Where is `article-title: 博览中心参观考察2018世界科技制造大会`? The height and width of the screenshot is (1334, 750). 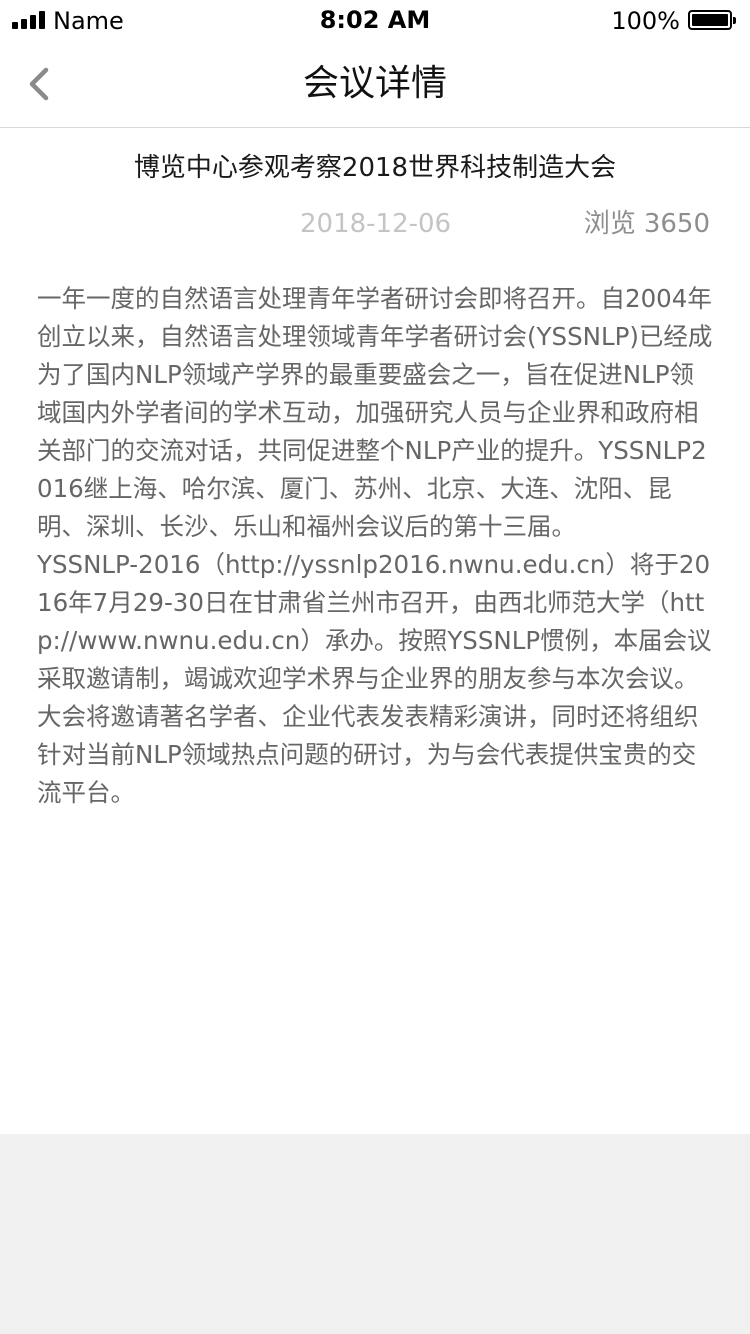 article-title: 博览中心参观考察2018世界科技制造大会 is located at coordinates (375, 168).